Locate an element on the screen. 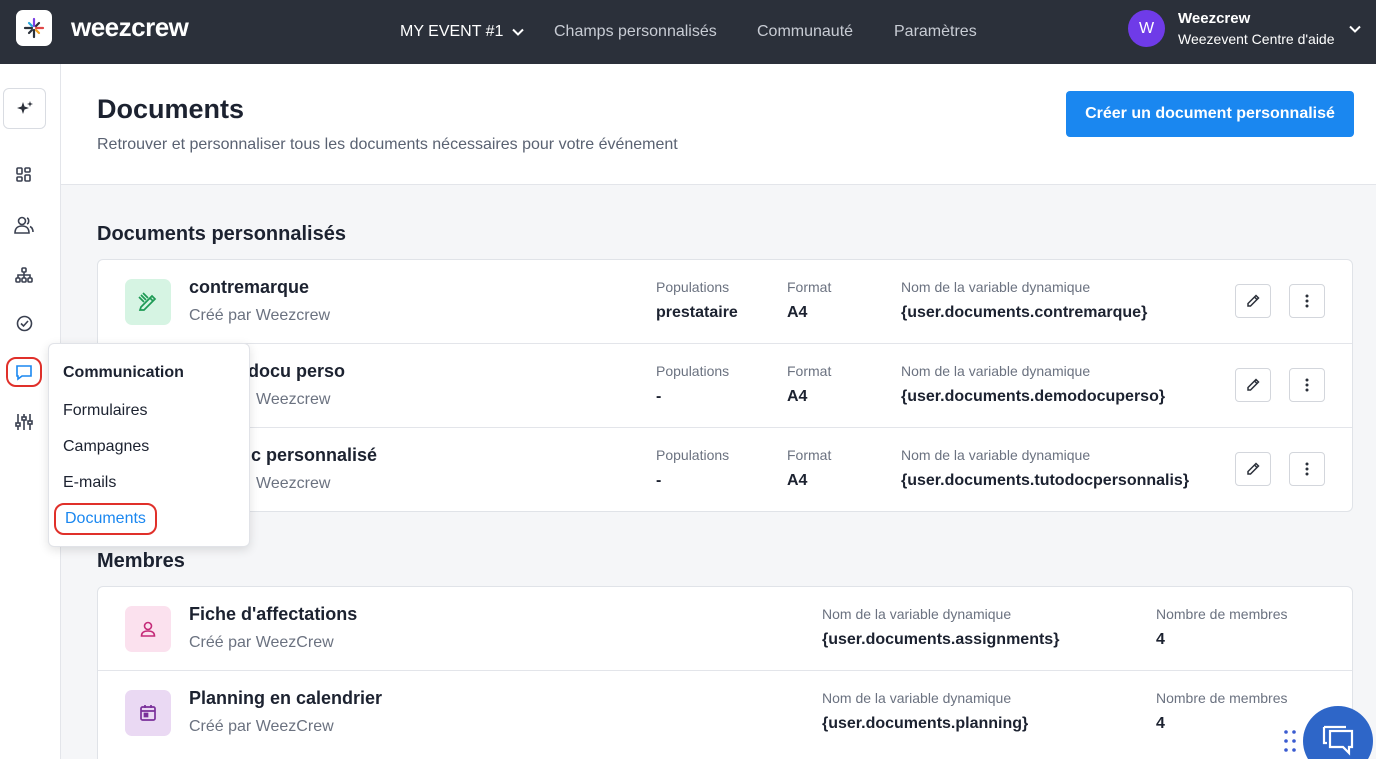 This screenshot has width=1376, height=759. event-selector-label: MY EVENT #1 is located at coordinates (452, 31).